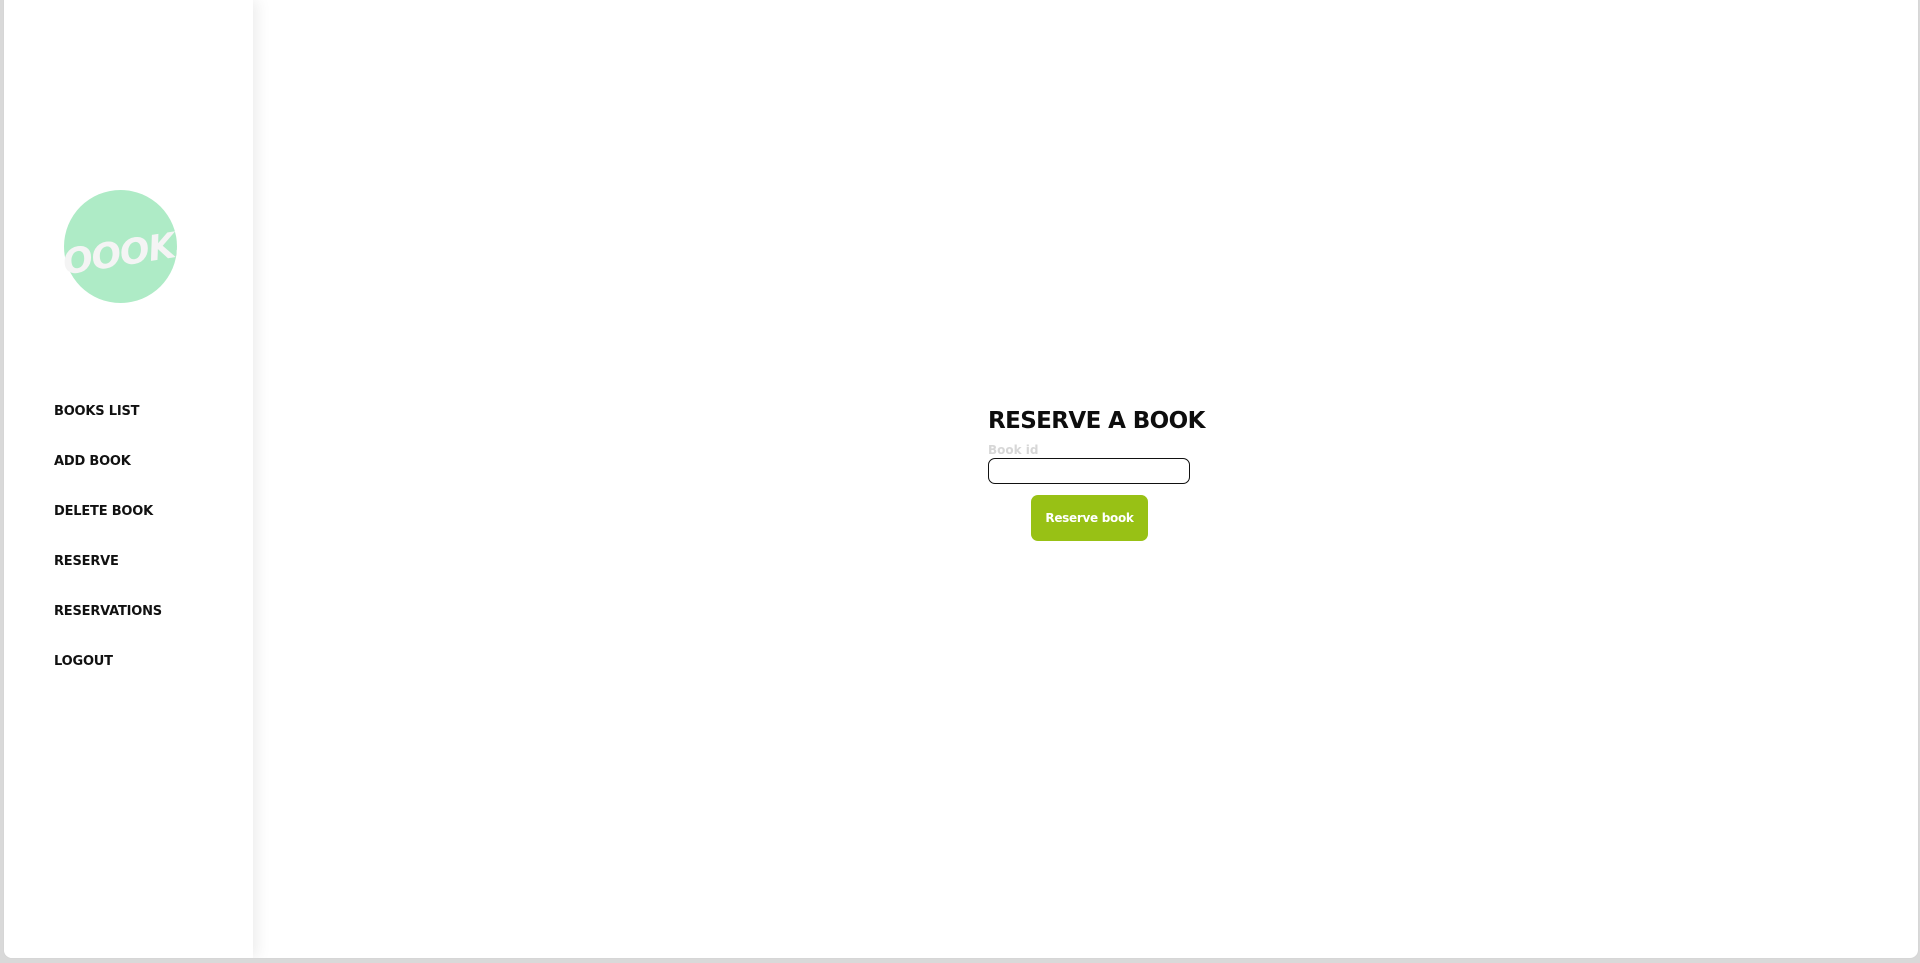 This screenshot has width=1920, height=963. I want to click on logo-graphic: BOOOKS, so click(120, 246).